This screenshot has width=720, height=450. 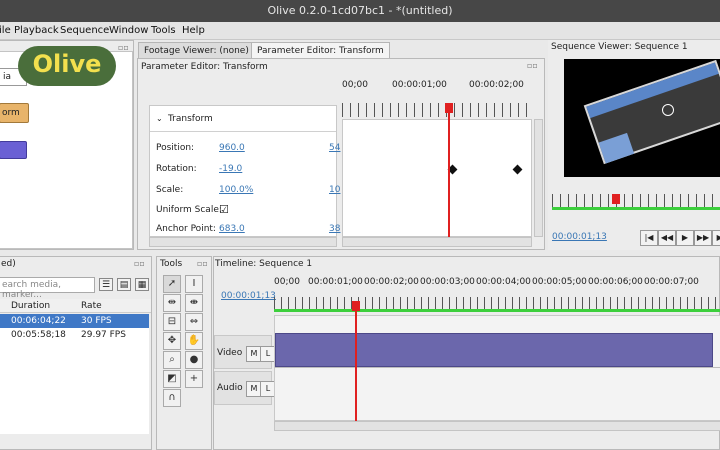 I want to click on slip-tool-icon: ⇔, so click(x=194, y=322).